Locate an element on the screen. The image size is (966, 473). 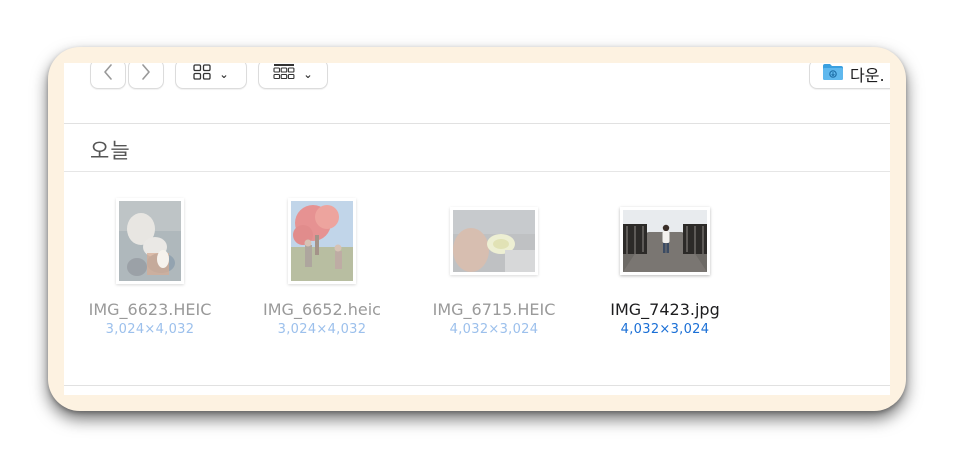
location-label: 다운. is located at coordinates (867, 75).